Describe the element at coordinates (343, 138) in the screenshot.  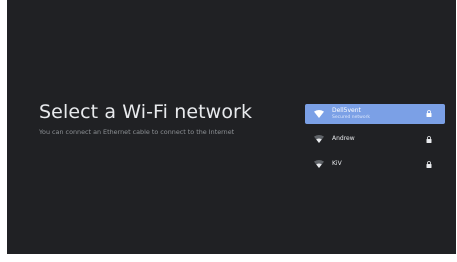
I see `network-name: Andrew` at that location.